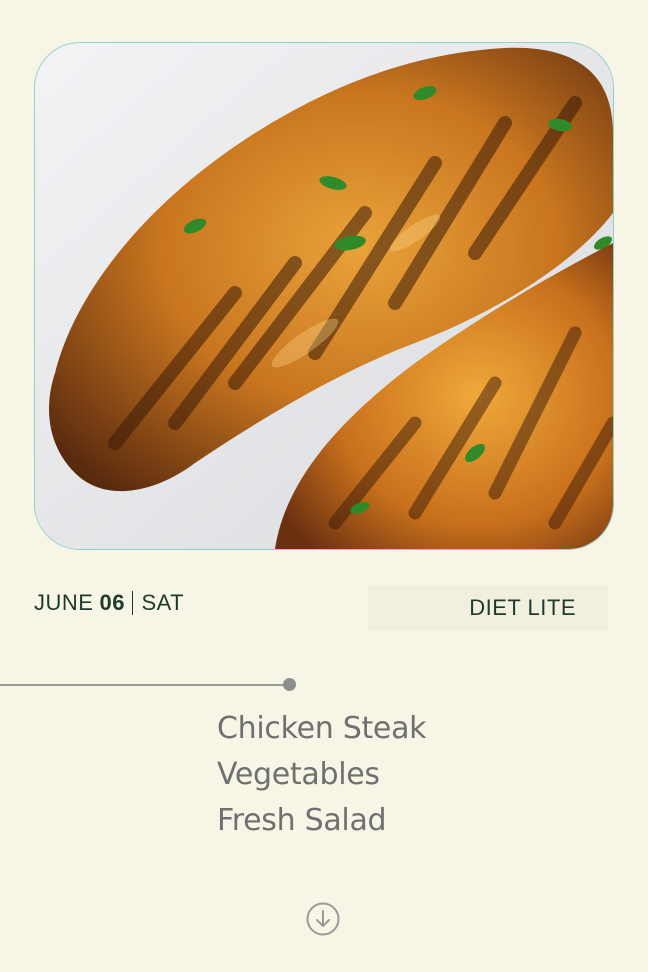 The width and height of the screenshot is (648, 972). Describe the element at coordinates (289, 684) in the screenshot. I see `timeline-dot` at that location.